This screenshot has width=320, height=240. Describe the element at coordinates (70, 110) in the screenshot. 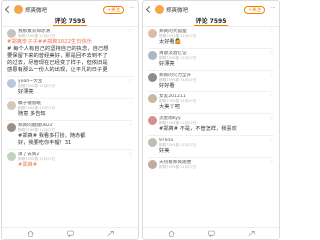

I see `comment-item: 橘子褪留眠 刚刚7595楼·11月07日 ♡ 随意 多告知` at that location.